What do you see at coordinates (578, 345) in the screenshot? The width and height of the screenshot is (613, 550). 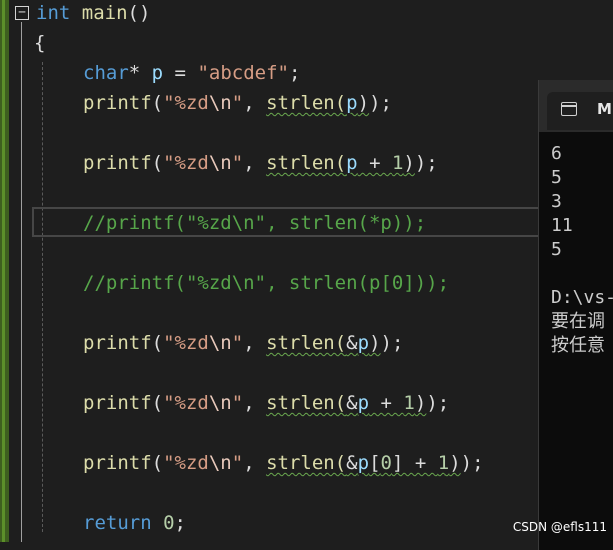 I see `console-output-line: 按任意` at bounding box center [578, 345].